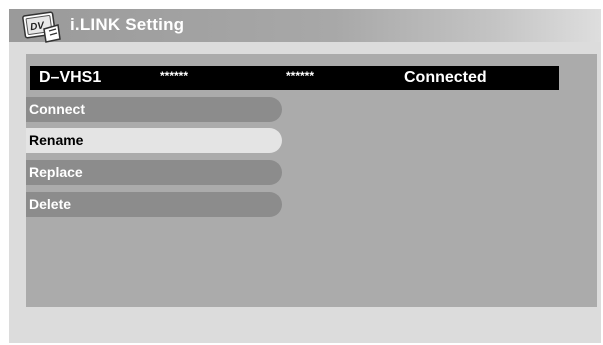 This screenshot has width=603, height=345. Describe the element at coordinates (300, 76) in the screenshot. I see `device-code-2: ******` at that location.